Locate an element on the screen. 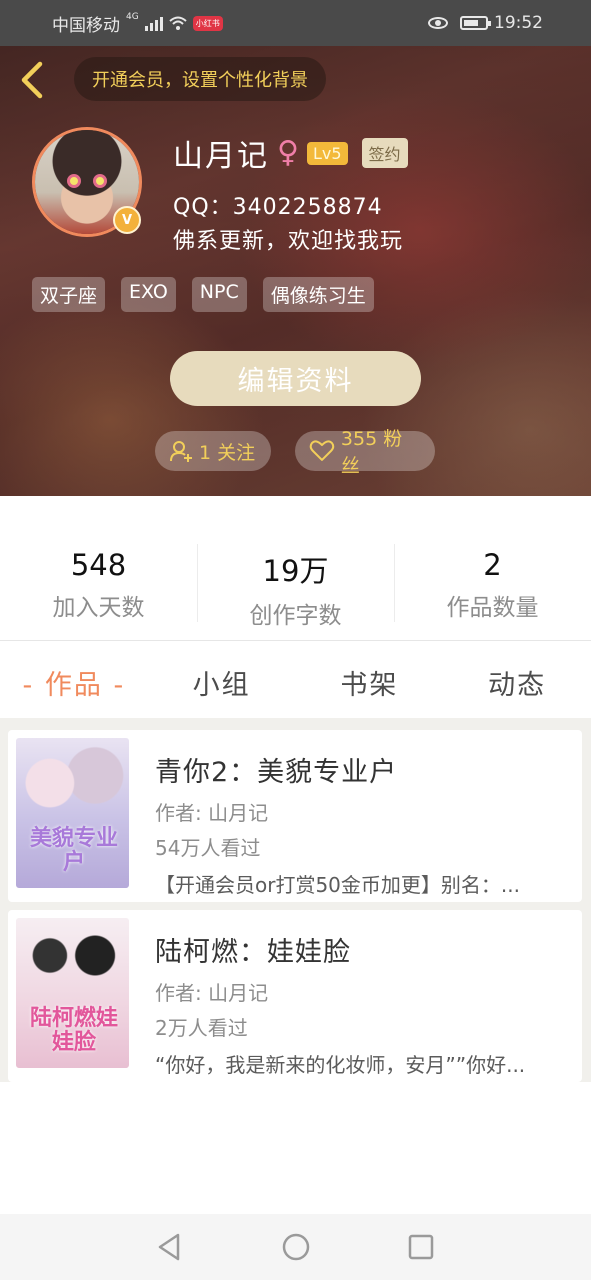  tab-works: - 作品 - is located at coordinates (74, 682).